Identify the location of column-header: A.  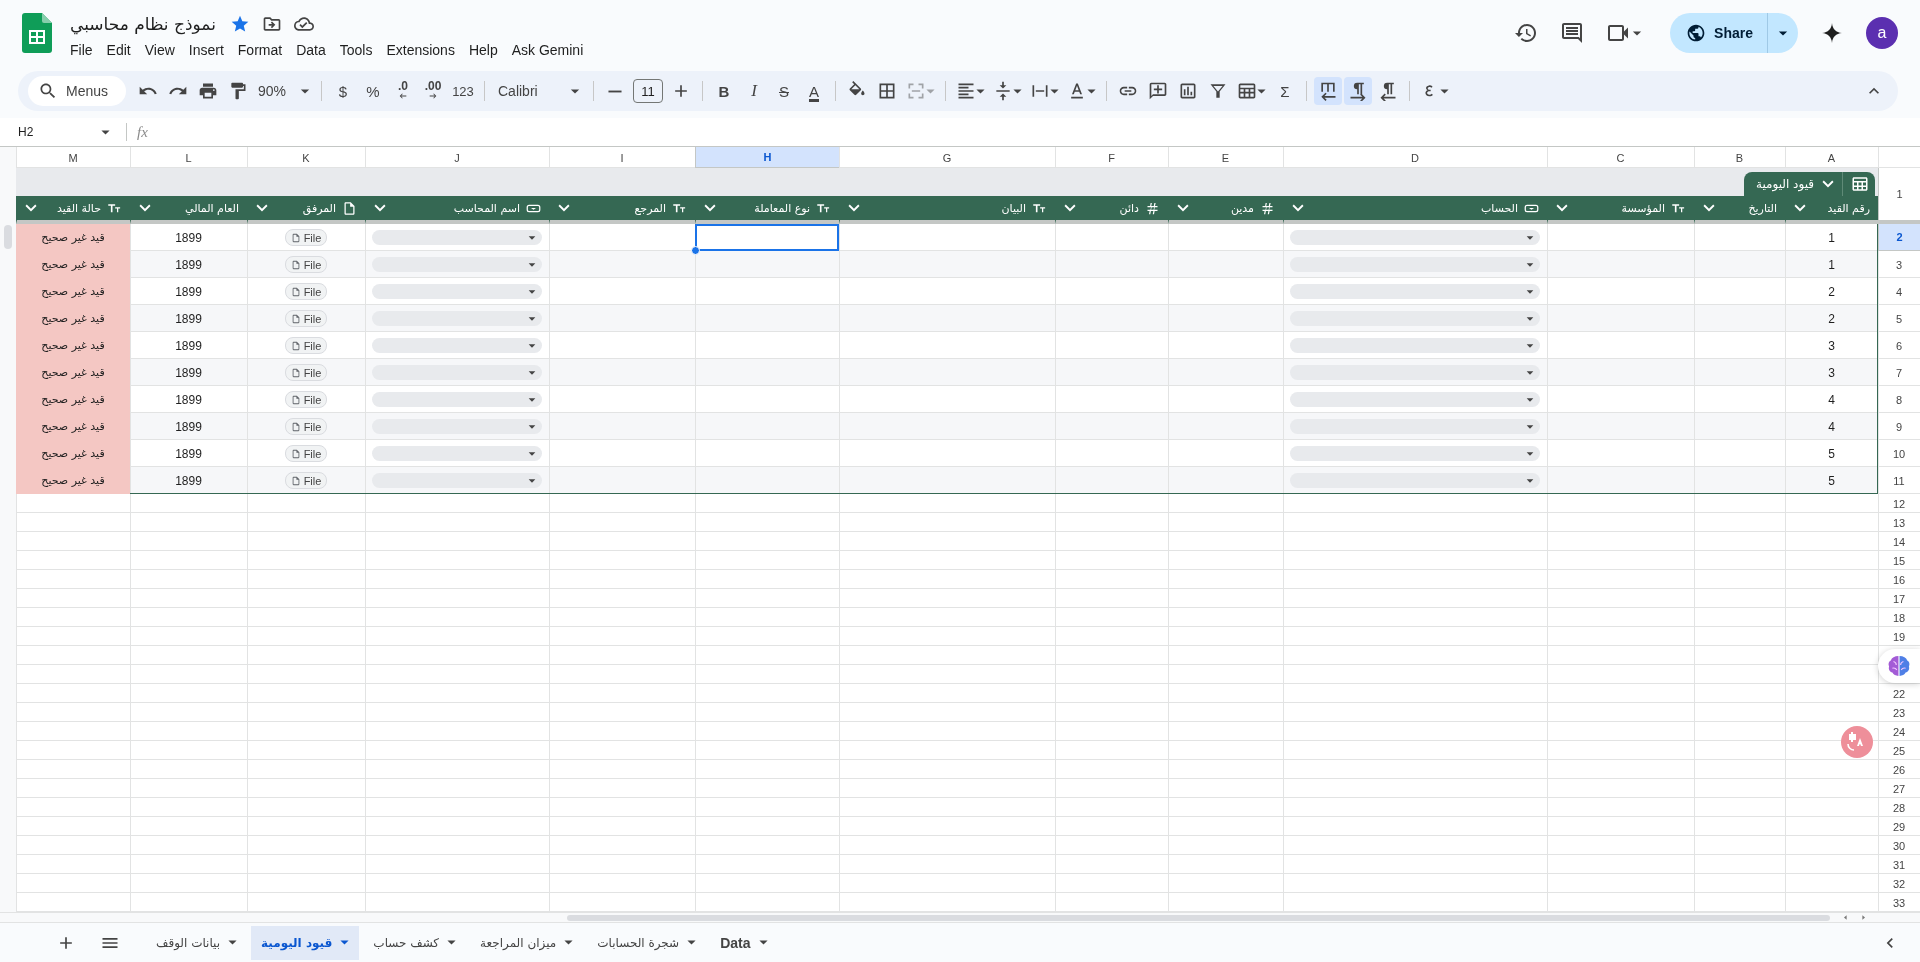
(1831, 157).